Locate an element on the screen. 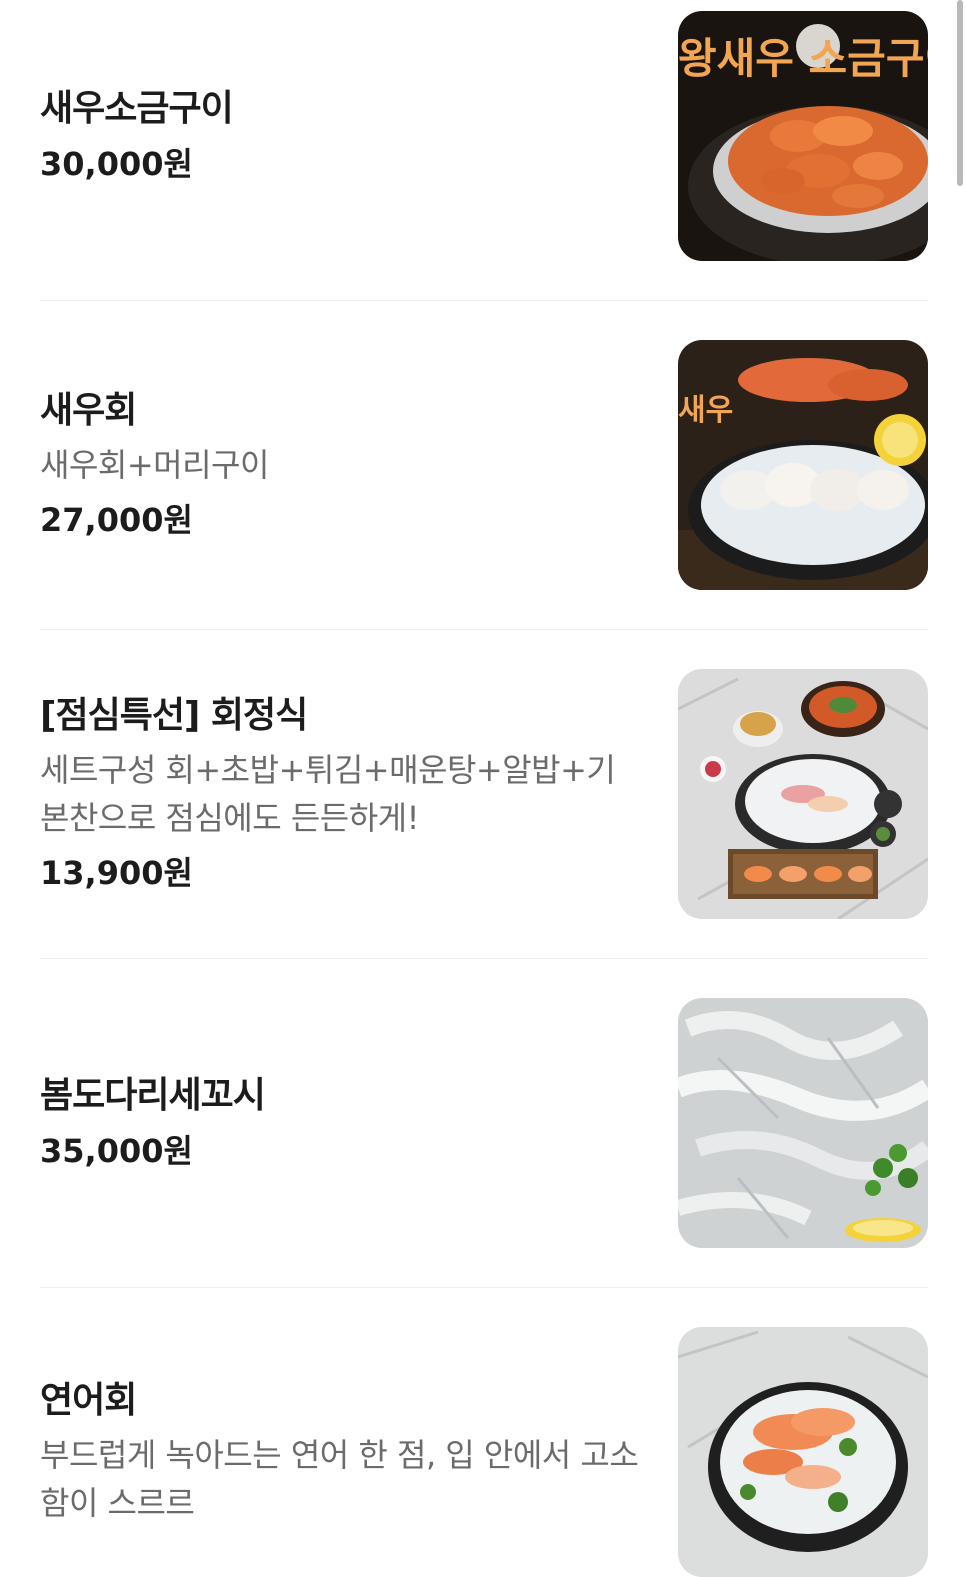 The width and height of the screenshot is (966, 1577). menu-item-raw-shrimp: 새우회 새우회+머리구이 27,000원 새우 is located at coordinates (484, 465).